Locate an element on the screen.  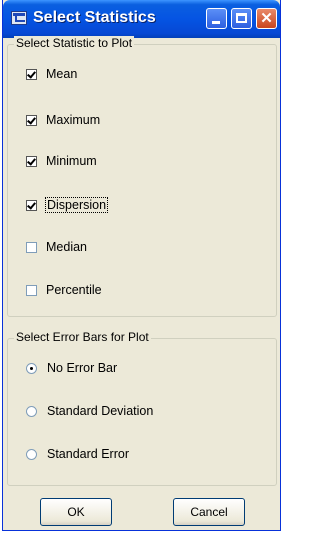
radio-no-error-bar: No Error Bar is located at coordinates (71, 368).